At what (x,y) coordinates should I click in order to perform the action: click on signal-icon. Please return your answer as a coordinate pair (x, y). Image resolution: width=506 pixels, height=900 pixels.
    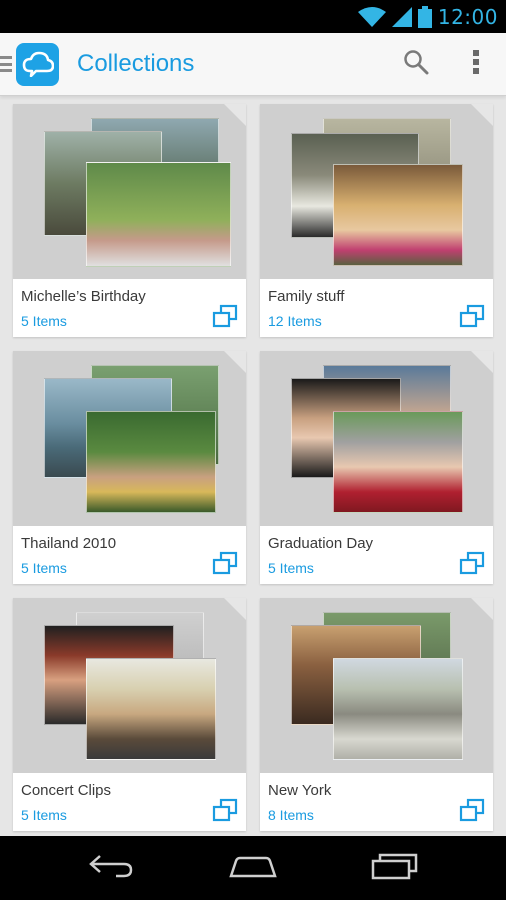
    Looking at the image, I should click on (401, 16).